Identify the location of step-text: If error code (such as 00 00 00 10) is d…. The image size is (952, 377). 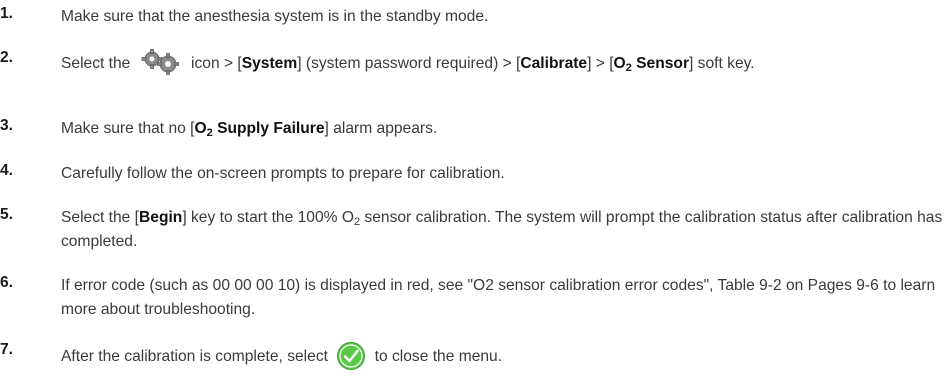
(498, 297).